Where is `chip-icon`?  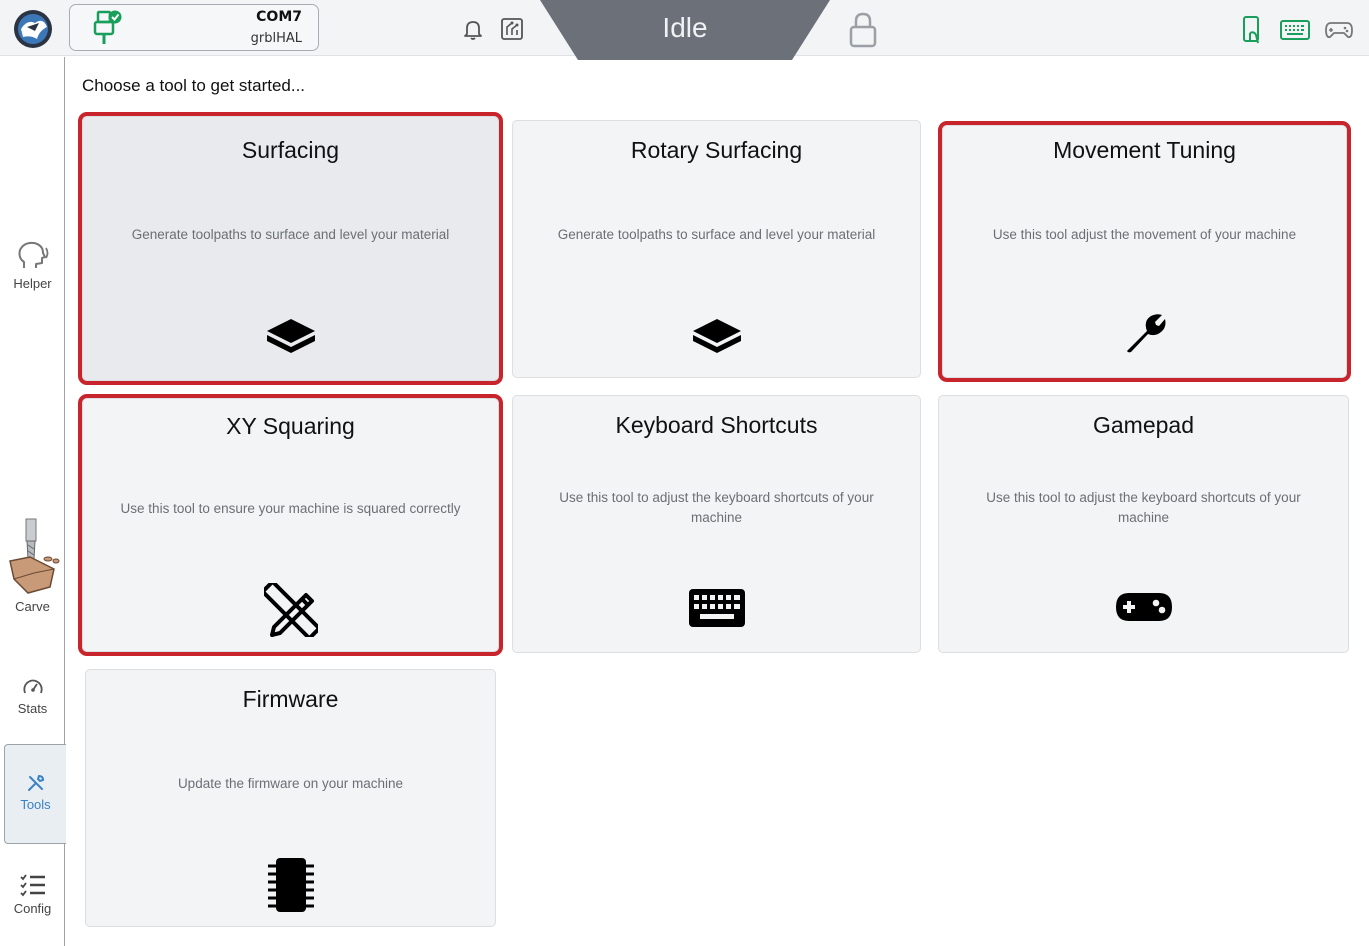 chip-icon is located at coordinates (290, 885).